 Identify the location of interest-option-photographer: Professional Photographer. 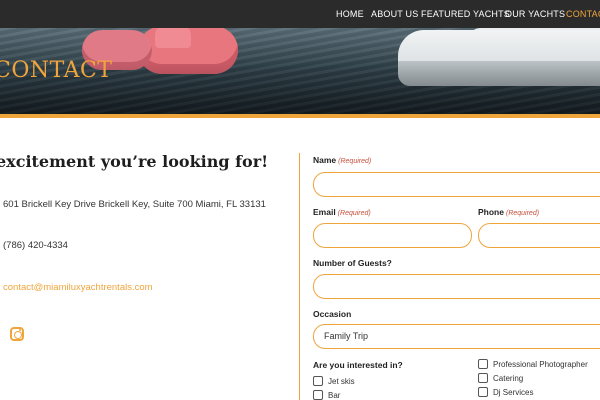
(533, 364).